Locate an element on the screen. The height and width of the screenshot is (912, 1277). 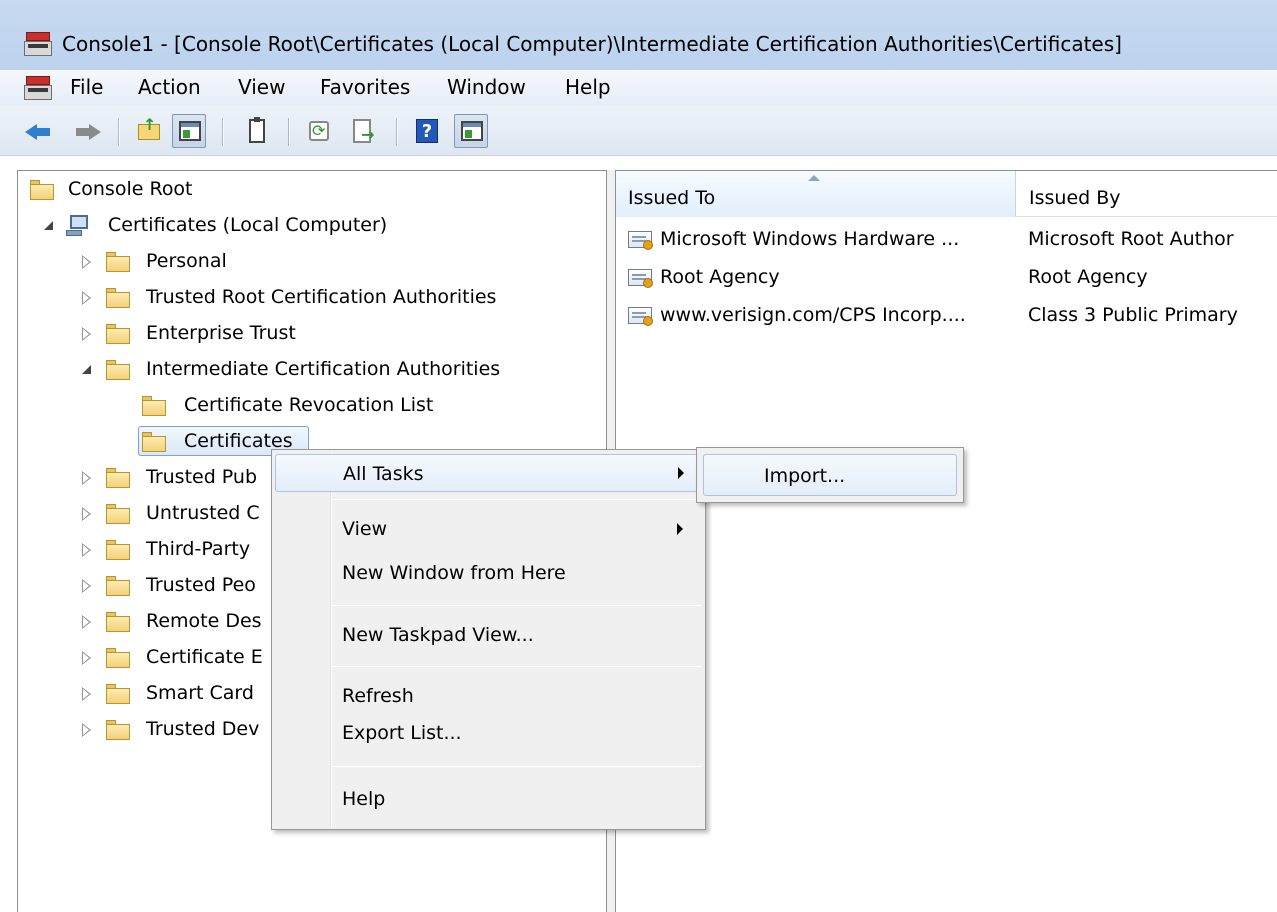
tree-node-personal: Personal is located at coordinates (332, 262).